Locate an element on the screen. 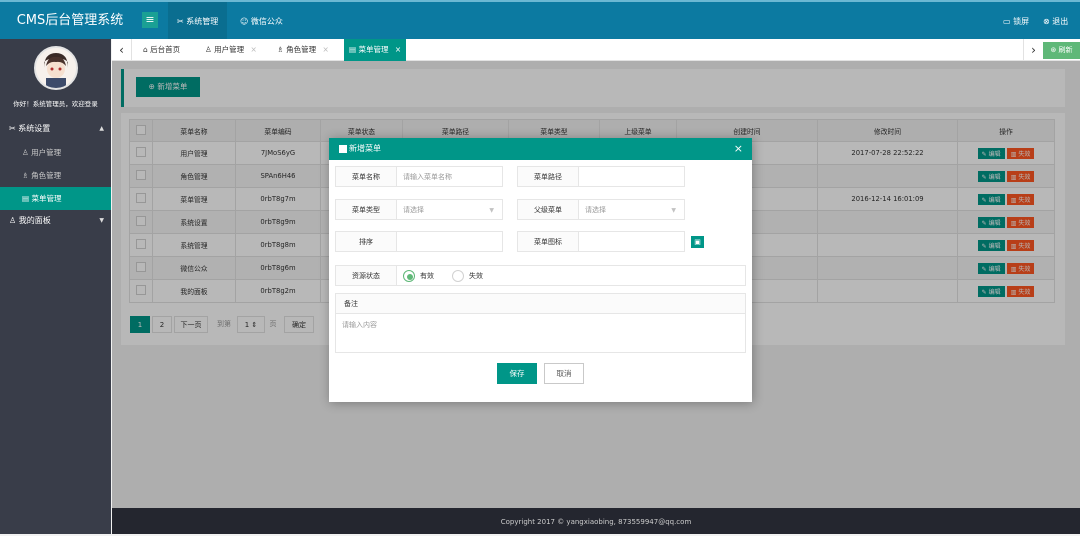  sidebar-group-system-settings: ✂ 系统设置 ▲ is located at coordinates (55, 129).